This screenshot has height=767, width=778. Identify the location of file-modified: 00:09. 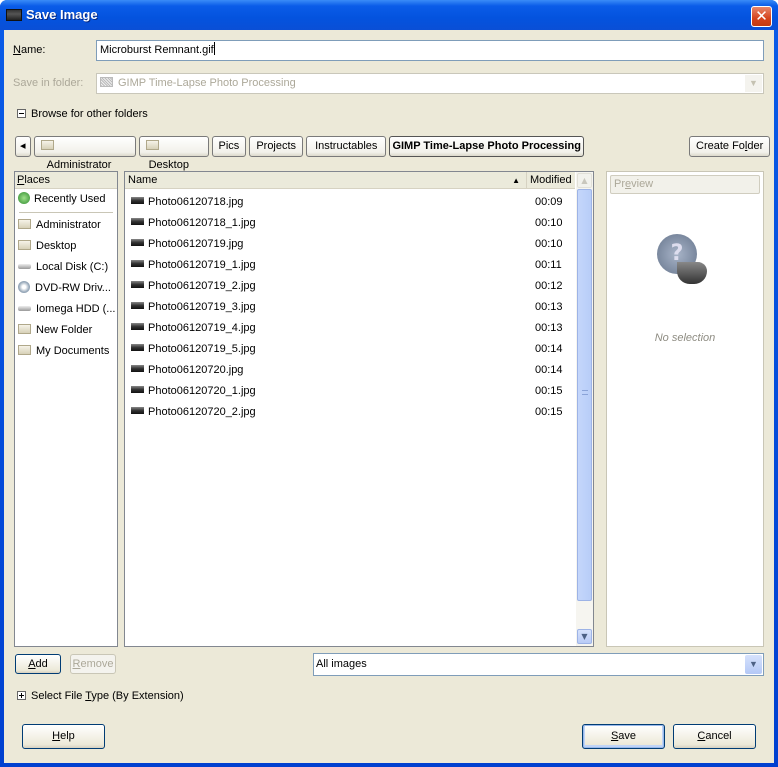
(549, 202).